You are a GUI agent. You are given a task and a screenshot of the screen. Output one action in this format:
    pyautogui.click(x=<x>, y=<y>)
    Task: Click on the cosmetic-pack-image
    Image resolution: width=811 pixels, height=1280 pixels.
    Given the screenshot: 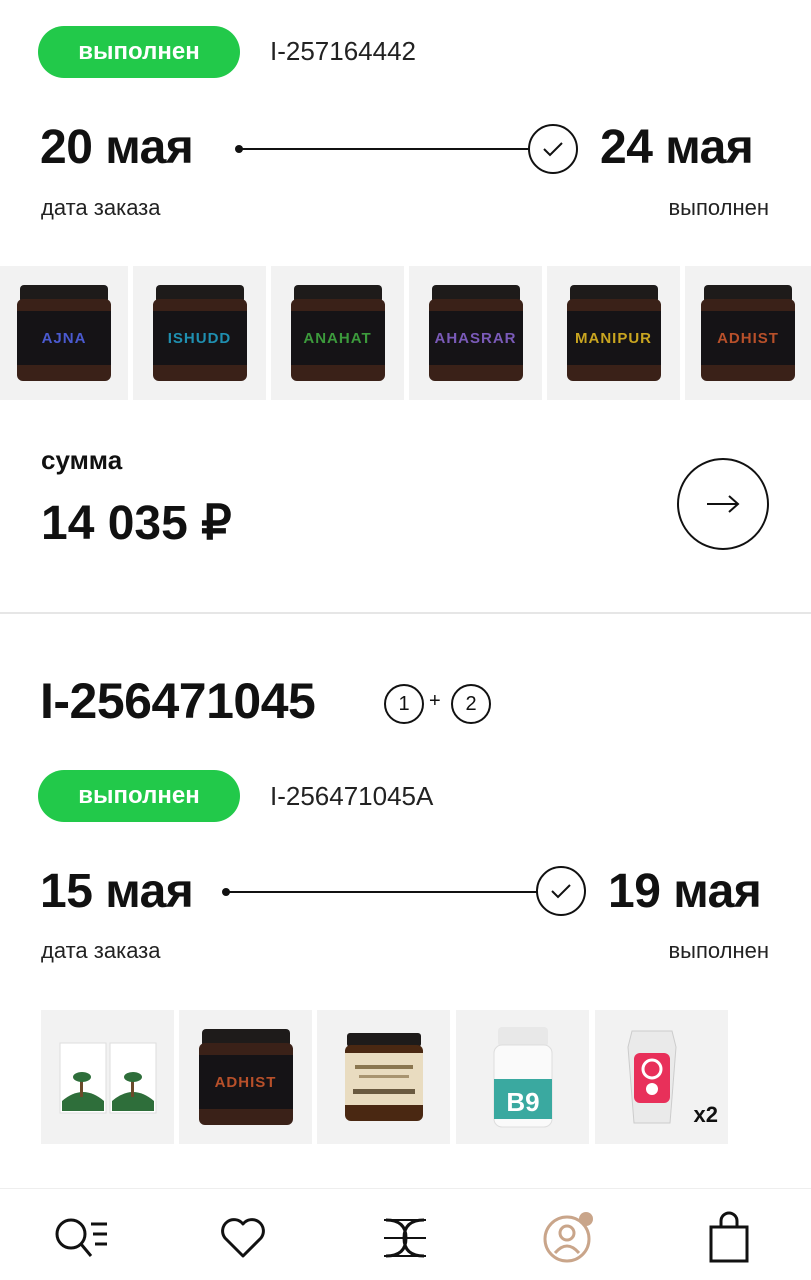 What is the action you would take?
    pyautogui.click(x=651, y=1077)
    